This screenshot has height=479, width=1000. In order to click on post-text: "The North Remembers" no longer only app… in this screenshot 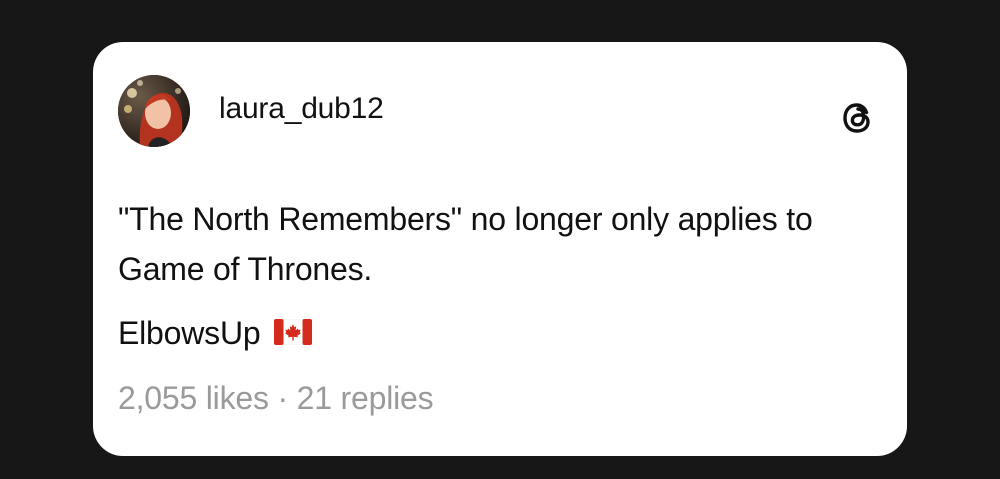, I will do `click(465, 244)`.